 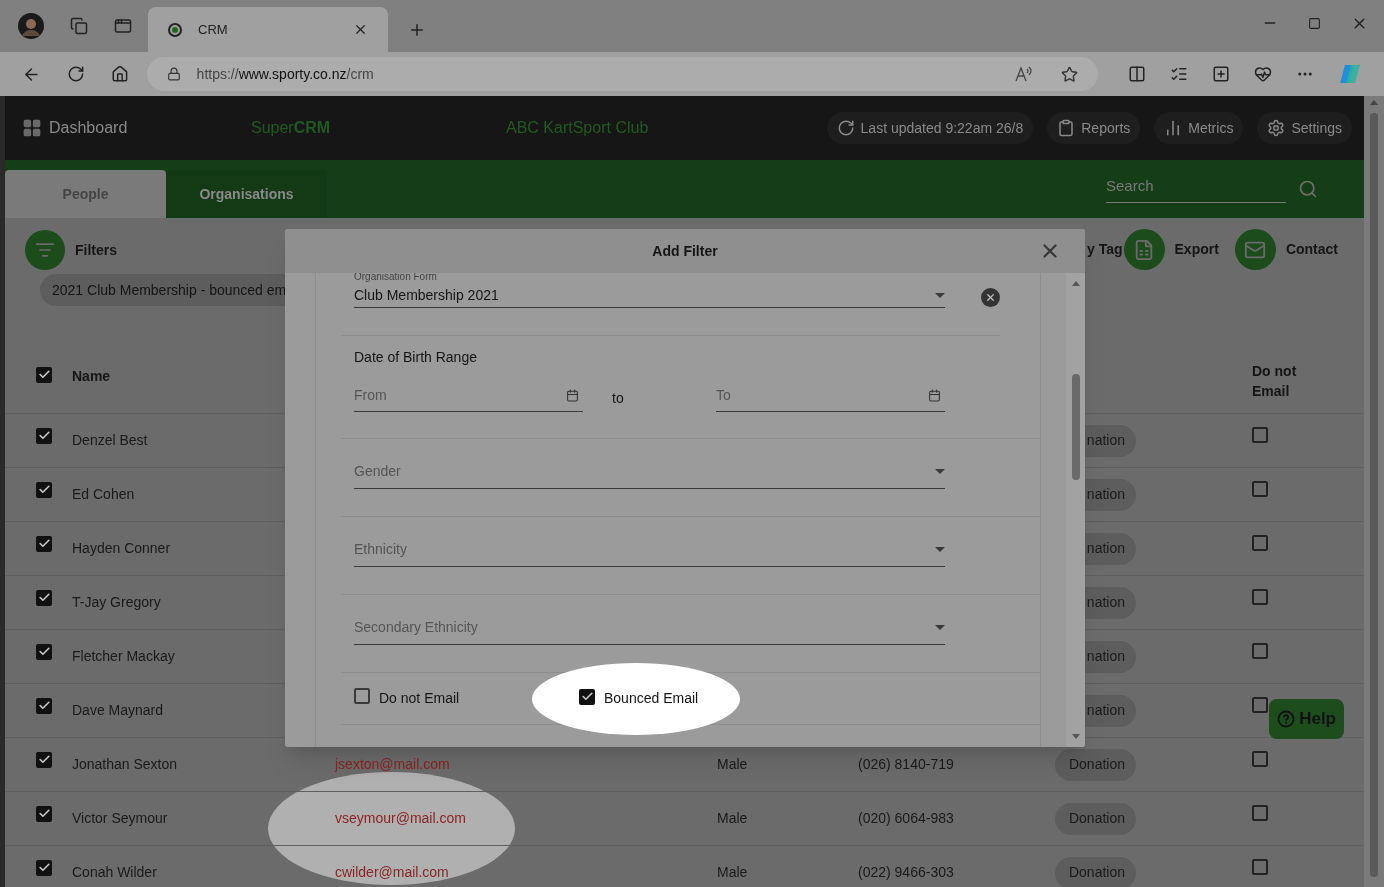 What do you see at coordinates (96, 250) in the screenshot?
I see `filters-label: Filters` at bounding box center [96, 250].